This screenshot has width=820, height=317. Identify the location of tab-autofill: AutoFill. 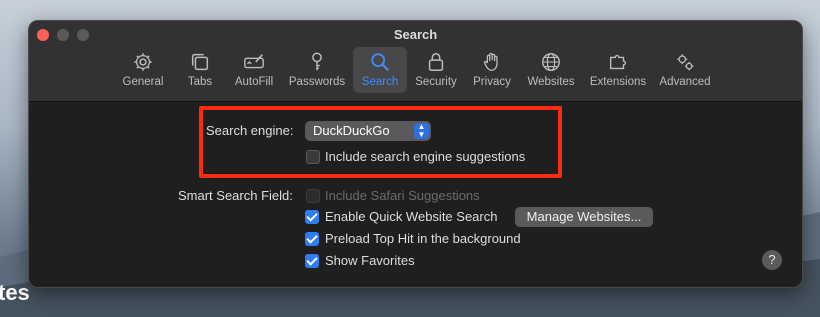
(254, 70).